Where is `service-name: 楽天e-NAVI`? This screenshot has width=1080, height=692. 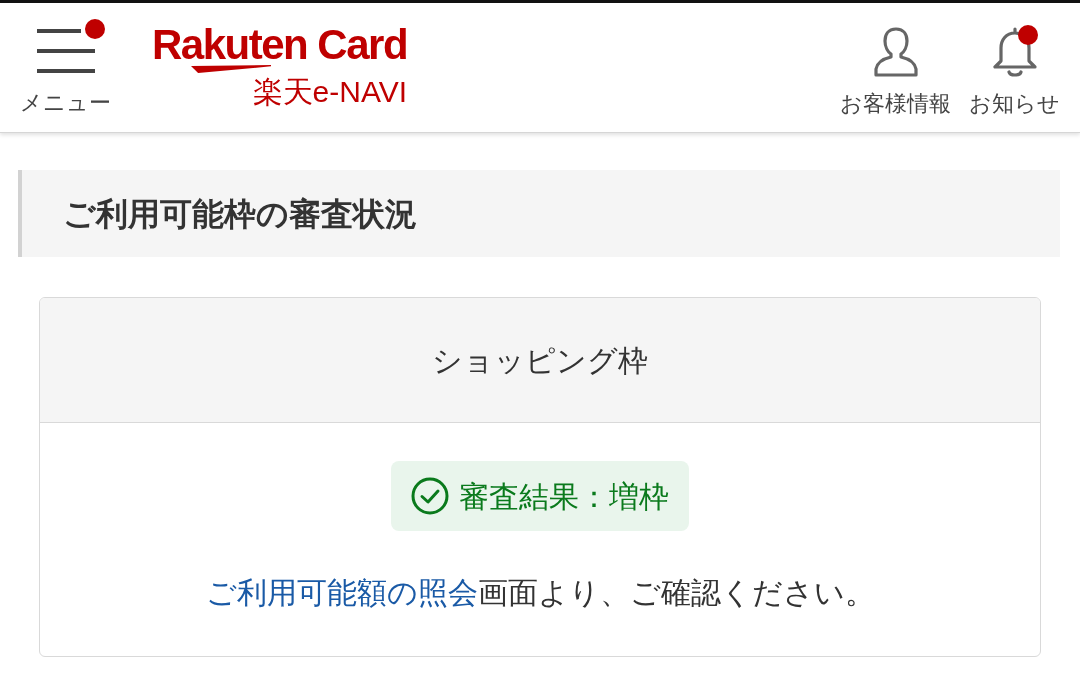 service-name: 楽天e-NAVI is located at coordinates (330, 92).